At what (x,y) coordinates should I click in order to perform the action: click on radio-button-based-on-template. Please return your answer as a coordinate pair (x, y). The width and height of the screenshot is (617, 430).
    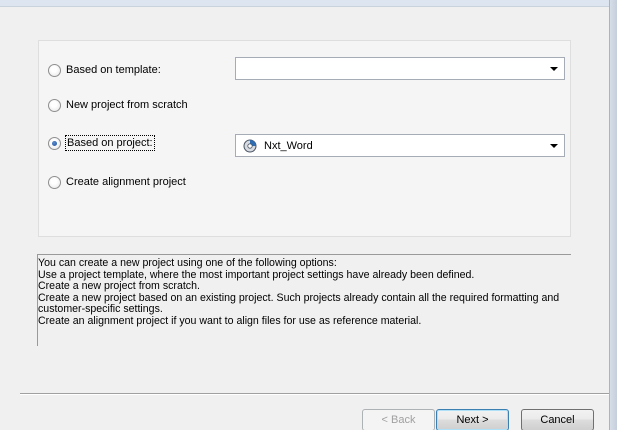
    Looking at the image, I should click on (54, 70).